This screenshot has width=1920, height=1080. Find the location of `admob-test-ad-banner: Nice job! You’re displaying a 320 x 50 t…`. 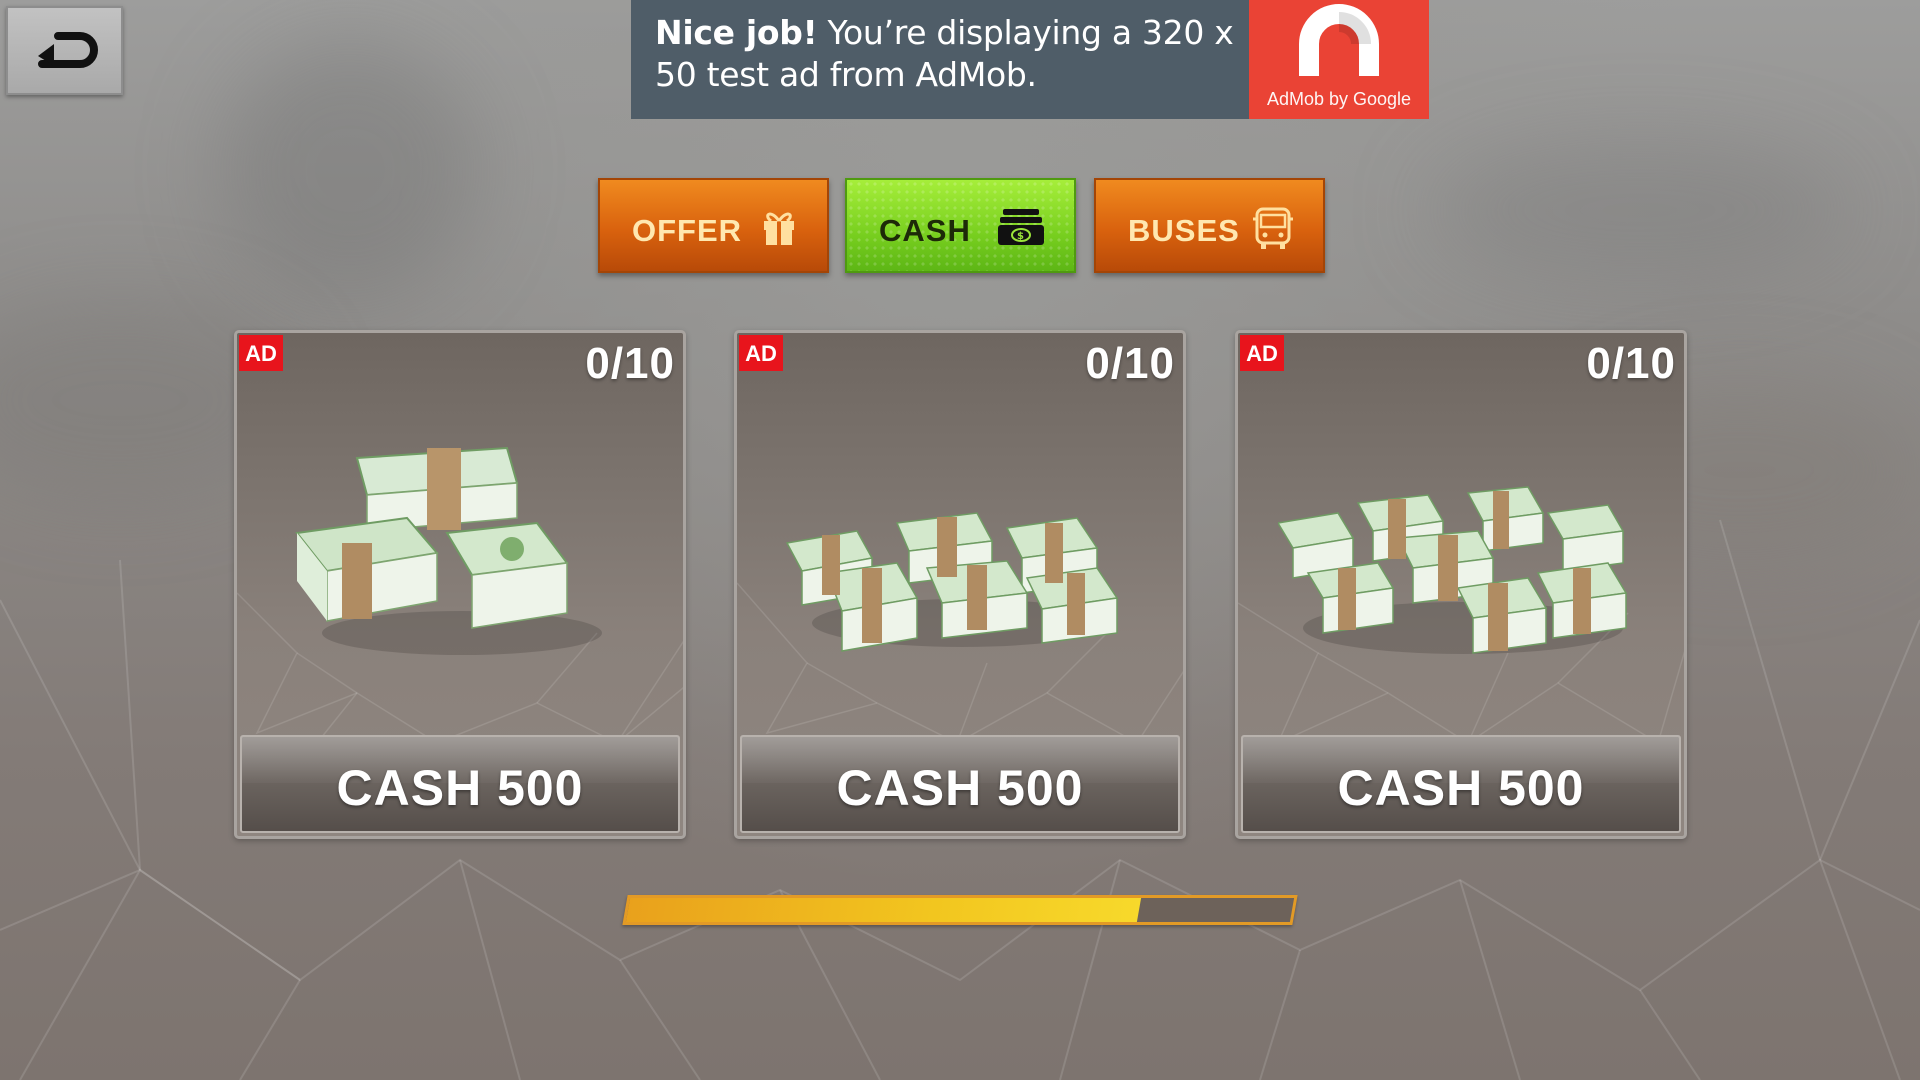

admob-test-ad-banner: Nice job! You’re displaying a 320 x 50 t… is located at coordinates (1030, 59).